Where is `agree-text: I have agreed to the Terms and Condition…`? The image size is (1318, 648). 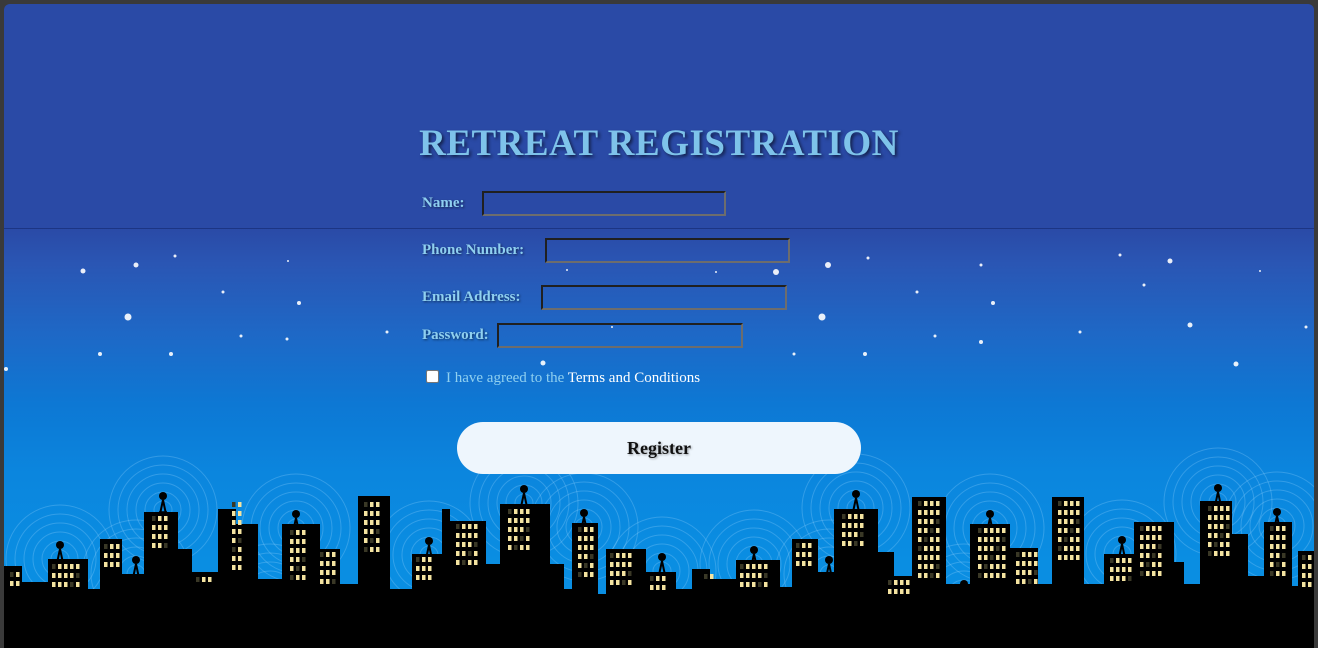 agree-text: I have agreed to the Terms and Condition… is located at coordinates (573, 378).